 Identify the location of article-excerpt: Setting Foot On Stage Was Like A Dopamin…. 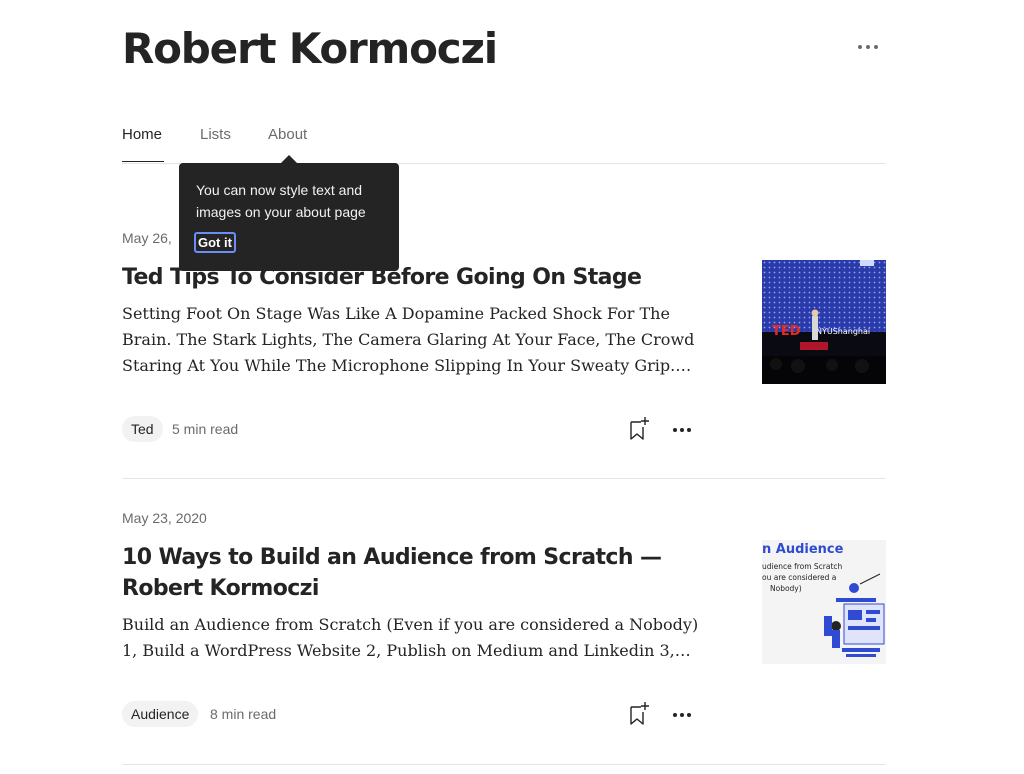
(412, 340).